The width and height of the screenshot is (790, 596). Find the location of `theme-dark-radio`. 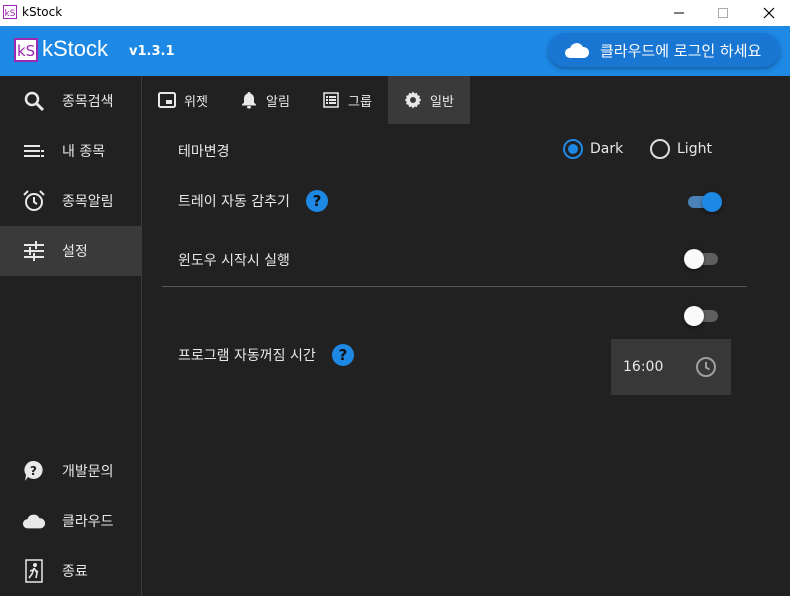

theme-dark-radio is located at coordinates (573, 149).